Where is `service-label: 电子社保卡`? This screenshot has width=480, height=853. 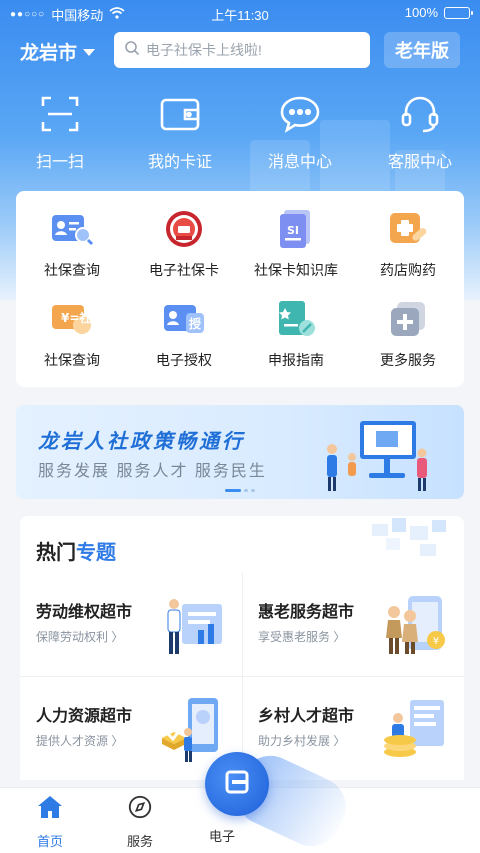
service-label: 电子社保卡 is located at coordinates (184, 270).